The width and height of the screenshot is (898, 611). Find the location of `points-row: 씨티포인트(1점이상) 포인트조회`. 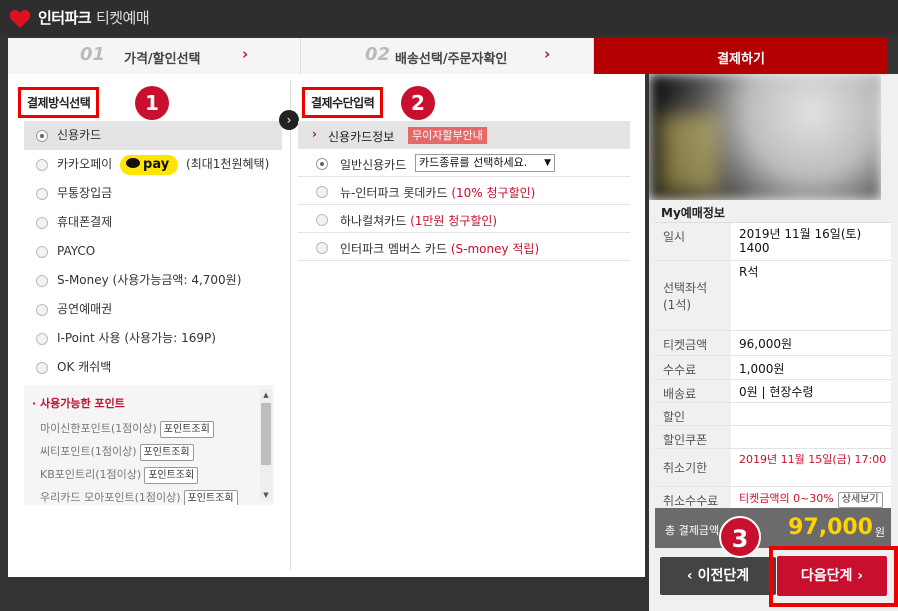

points-row: 씨티포인트(1점이상) 포인트조회 is located at coordinates (117, 452).